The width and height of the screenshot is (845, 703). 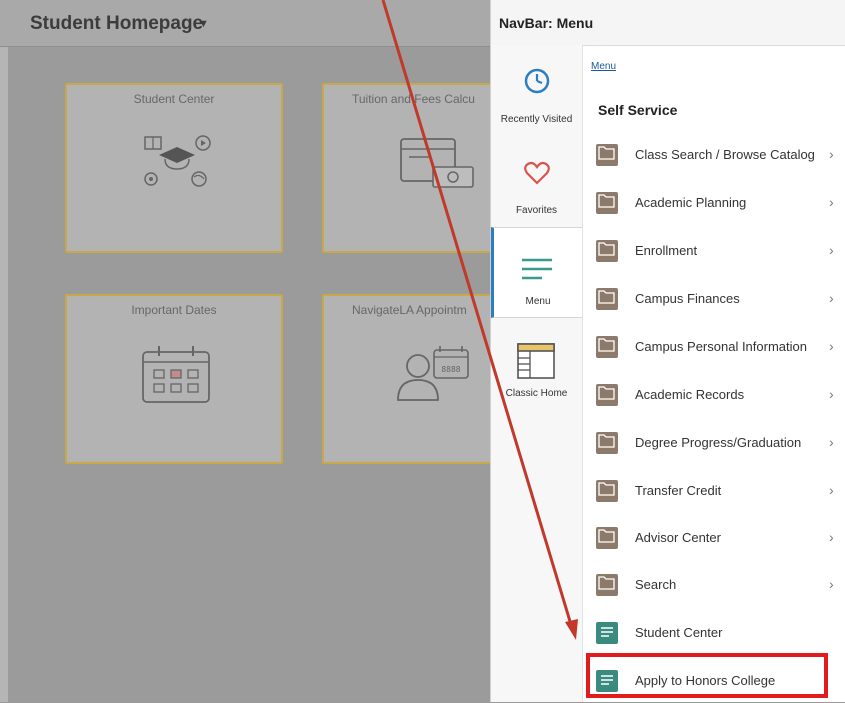 I want to click on tab-label: Favorites, so click(x=536, y=210).